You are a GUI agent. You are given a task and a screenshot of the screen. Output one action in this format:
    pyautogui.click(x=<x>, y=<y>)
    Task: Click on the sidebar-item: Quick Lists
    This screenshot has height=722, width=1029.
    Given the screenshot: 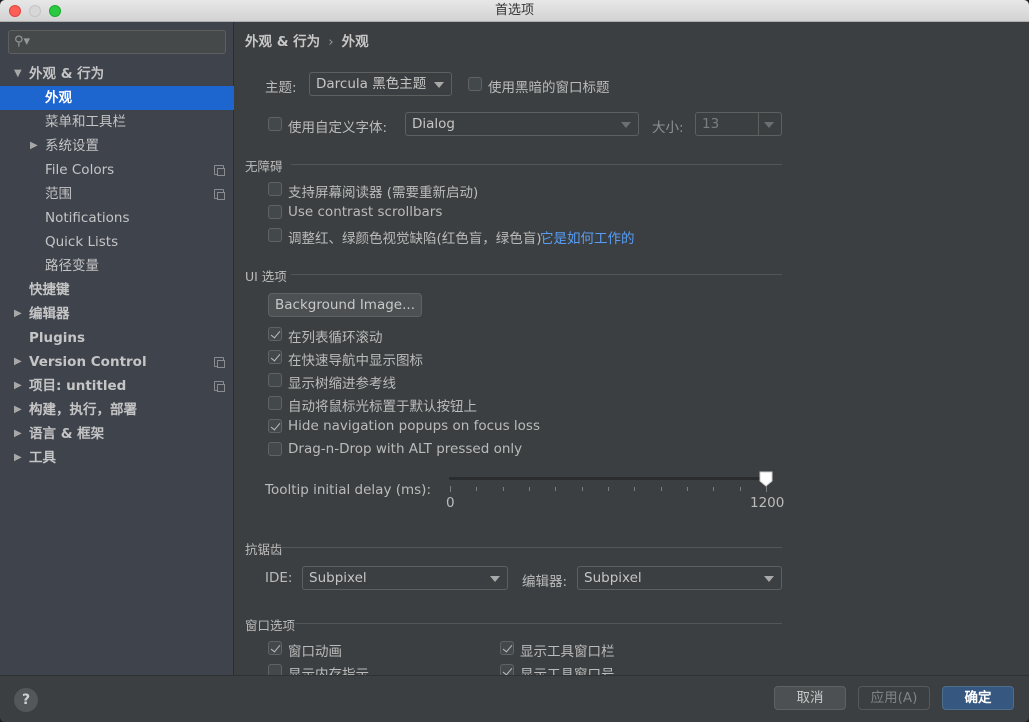 What is the action you would take?
    pyautogui.click(x=117, y=242)
    